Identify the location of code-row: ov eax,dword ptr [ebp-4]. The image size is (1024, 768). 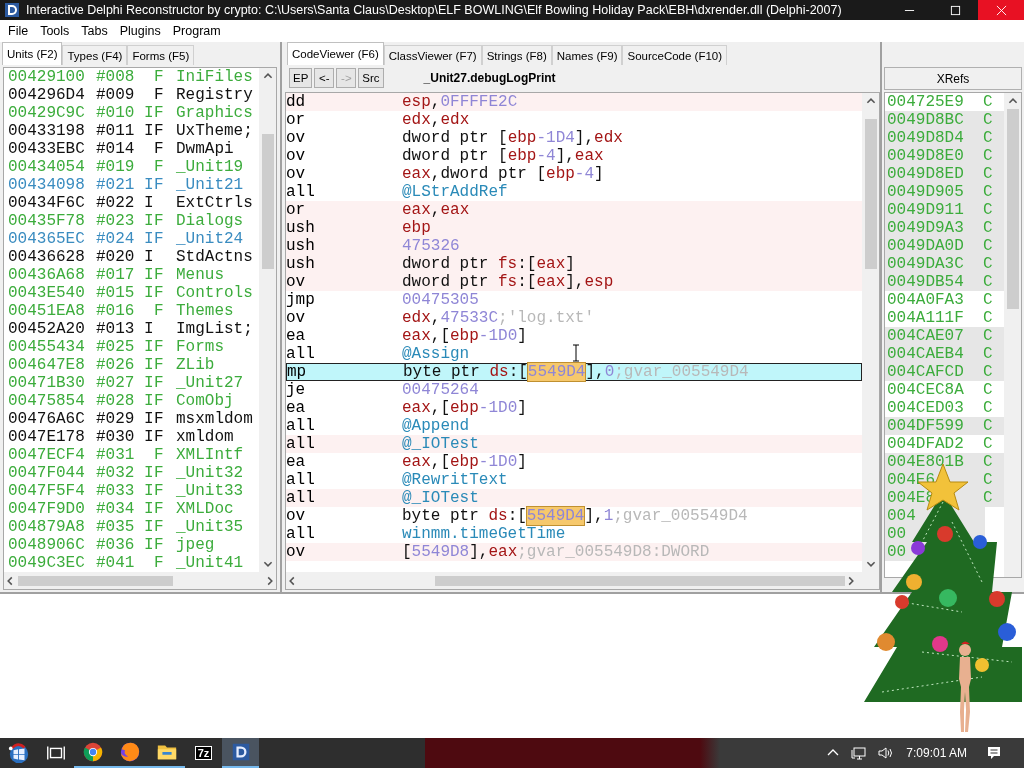
(574, 174).